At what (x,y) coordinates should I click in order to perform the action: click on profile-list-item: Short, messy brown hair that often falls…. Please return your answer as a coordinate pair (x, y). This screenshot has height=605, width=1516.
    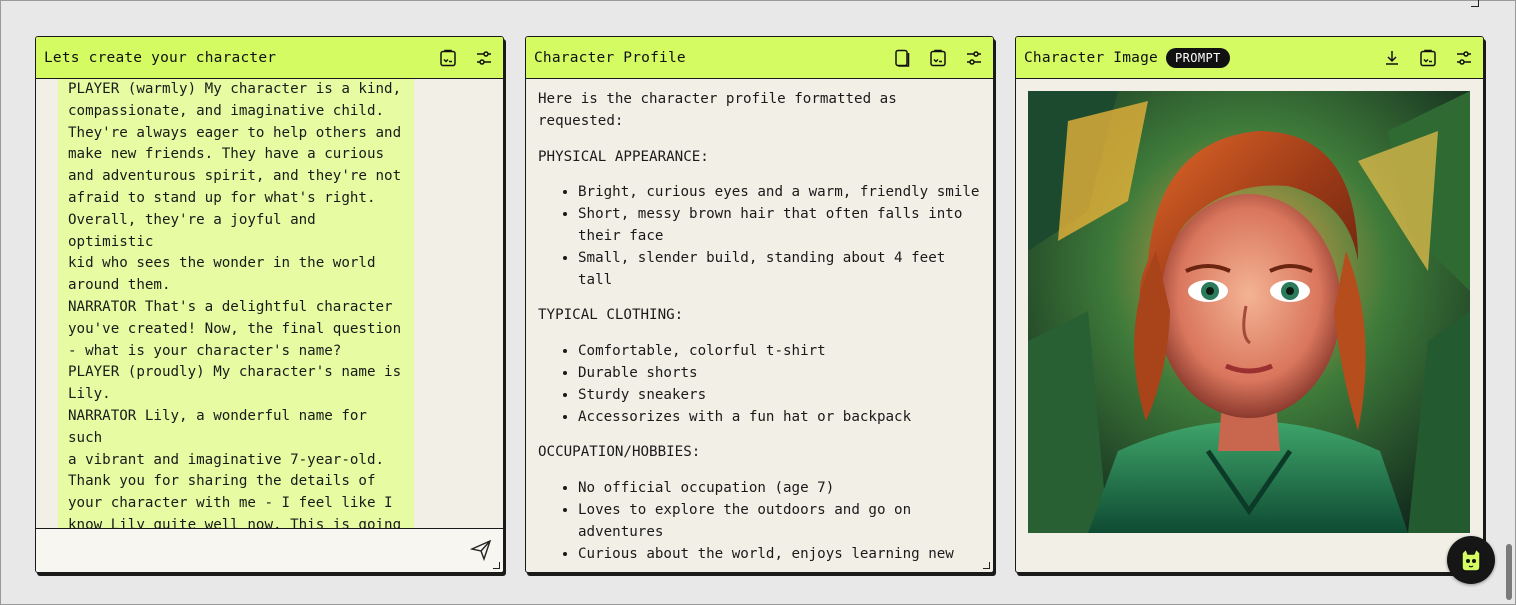
    Looking at the image, I should click on (779, 226).